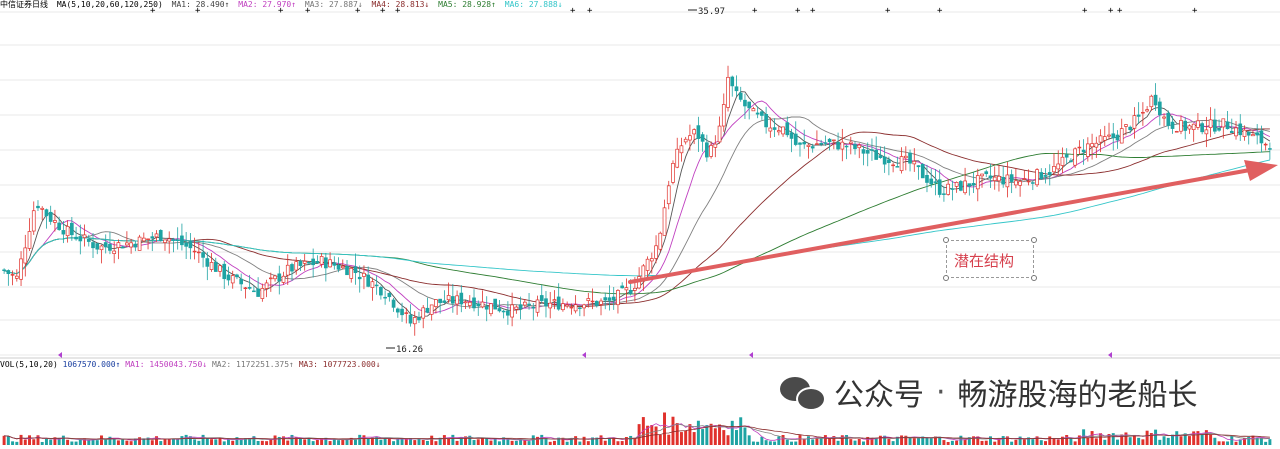 This screenshot has width=1280, height=449. I want to click on high-price-label: 35.97, so click(711, 12).